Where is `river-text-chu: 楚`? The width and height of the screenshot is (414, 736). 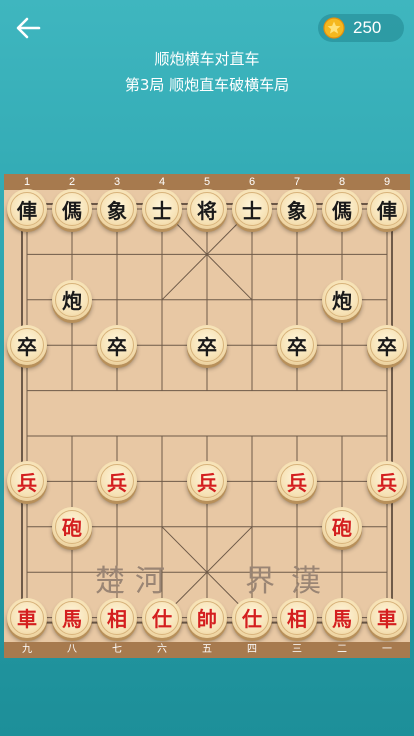
river-text-chu: 楚 is located at coordinates (110, 581).